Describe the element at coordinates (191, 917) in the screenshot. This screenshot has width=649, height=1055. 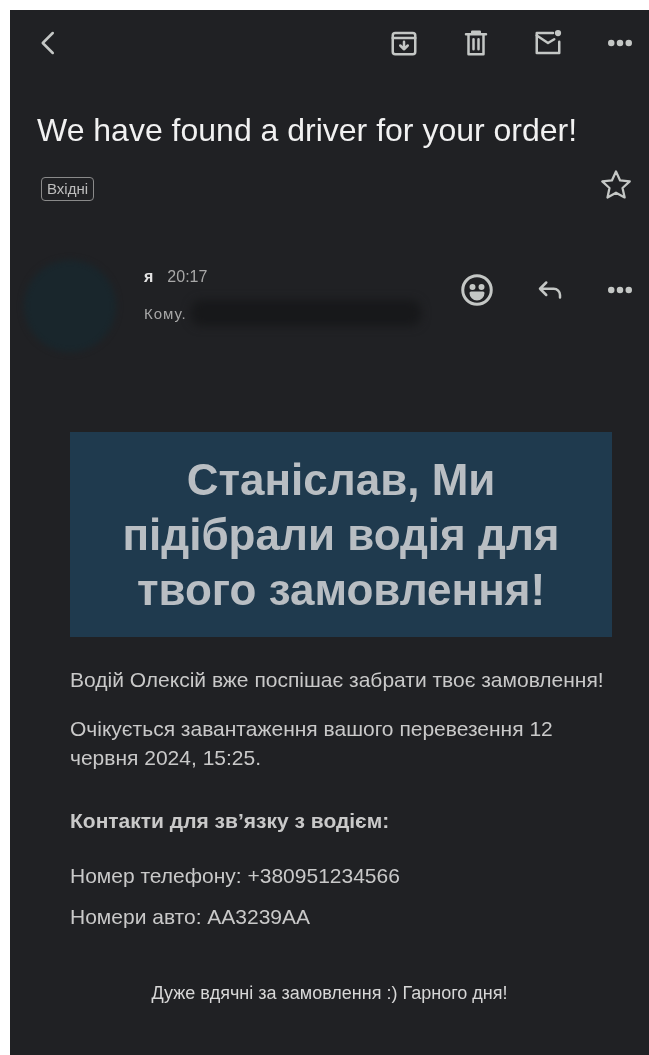
I see `contact-line: Номери авто: AA3239AA` at that location.